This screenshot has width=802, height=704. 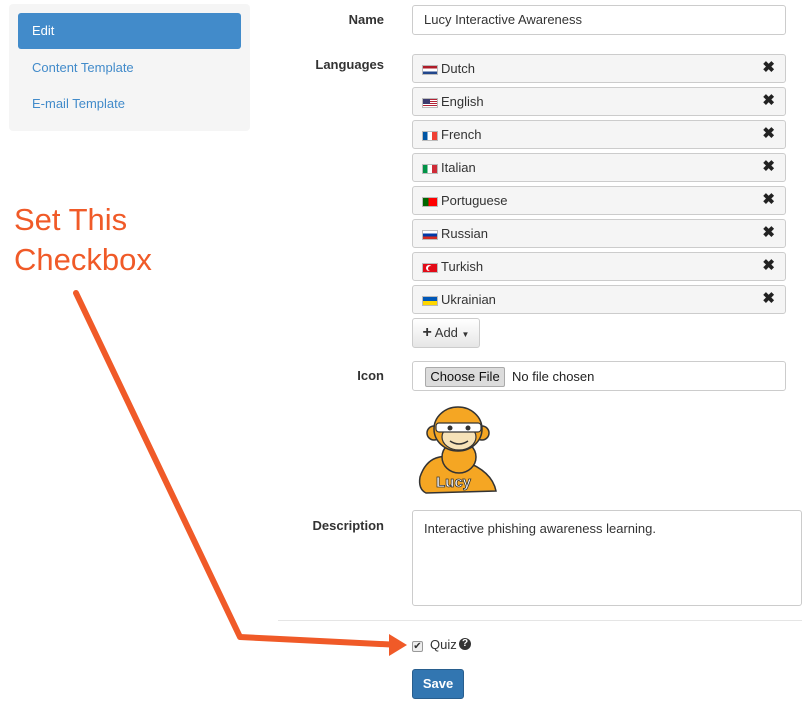 What do you see at coordinates (465, 644) in the screenshot?
I see `help-icon: ?` at bounding box center [465, 644].